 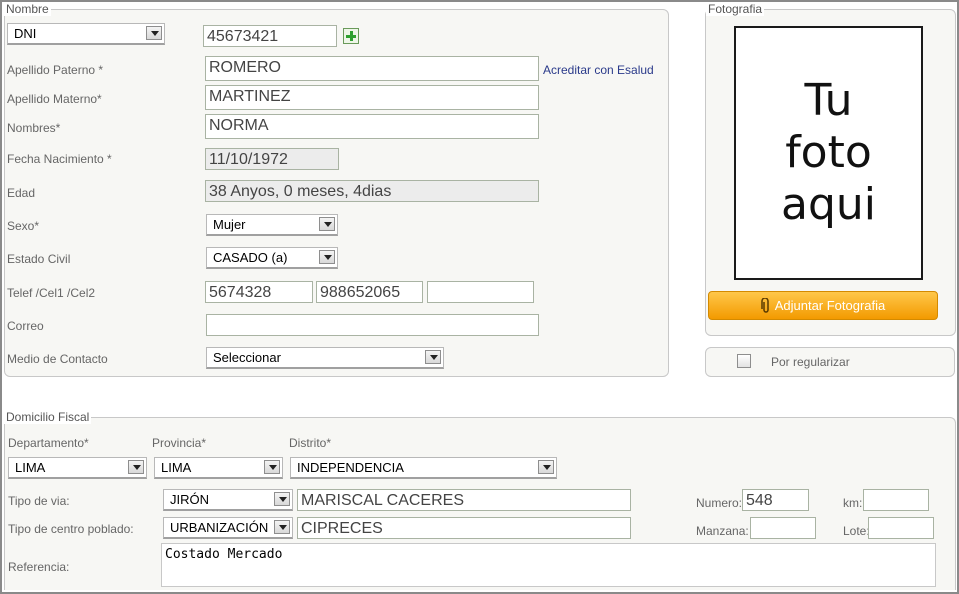 I want to click on via-name-input: MARISCAL CACERES, so click(x=464, y=500).